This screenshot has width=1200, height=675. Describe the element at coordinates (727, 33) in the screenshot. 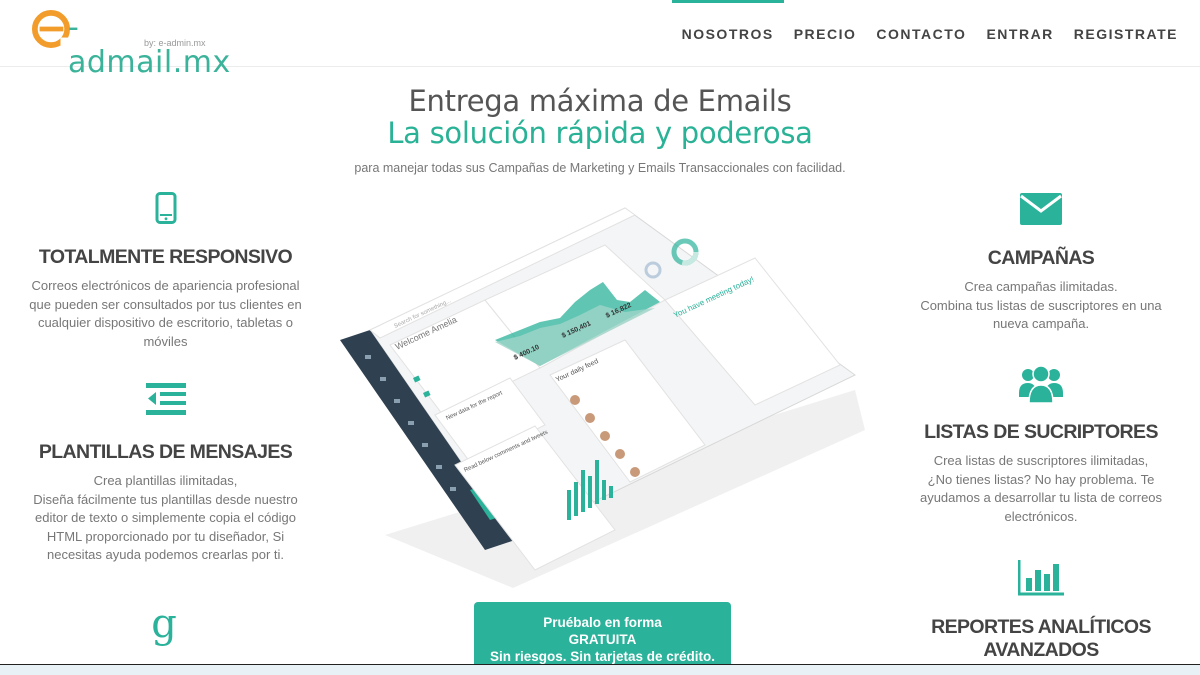

I see `nav-nosotros: NOSOTROS` at that location.